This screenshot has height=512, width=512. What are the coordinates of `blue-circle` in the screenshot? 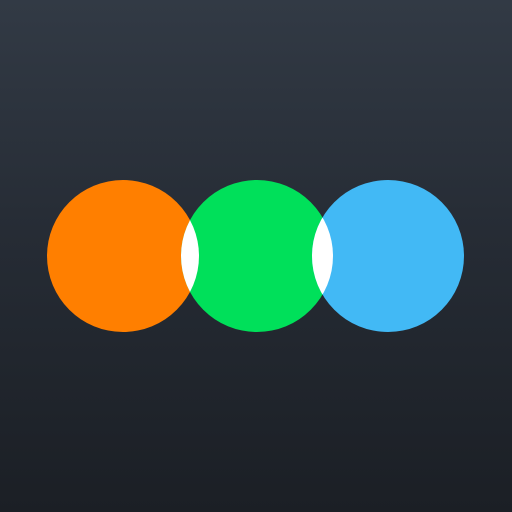 It's located at (388, 256).